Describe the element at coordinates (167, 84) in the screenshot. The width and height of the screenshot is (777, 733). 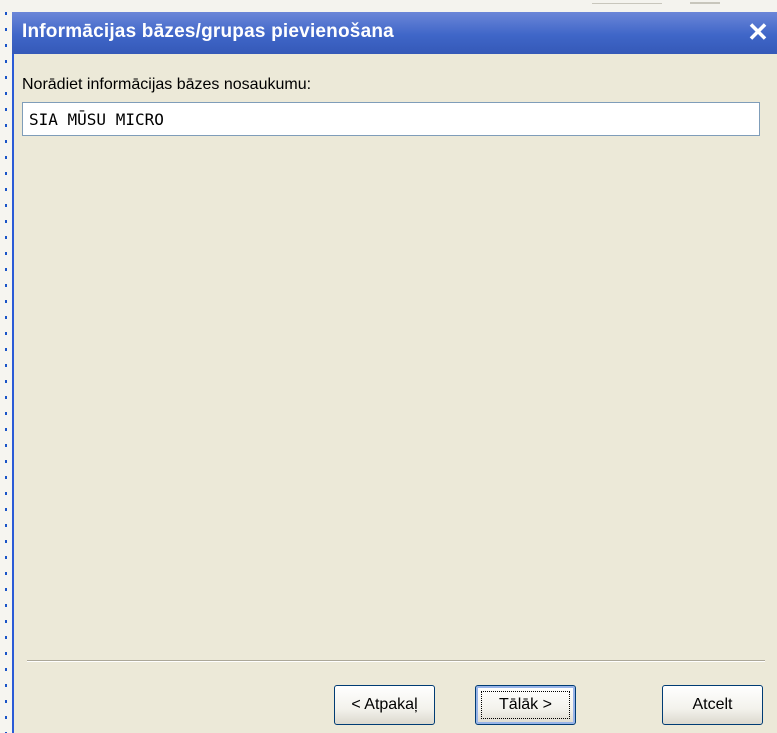
I see `name-prompt-label: Norādiet informācijas bāzes nosaukumu:` at that location.